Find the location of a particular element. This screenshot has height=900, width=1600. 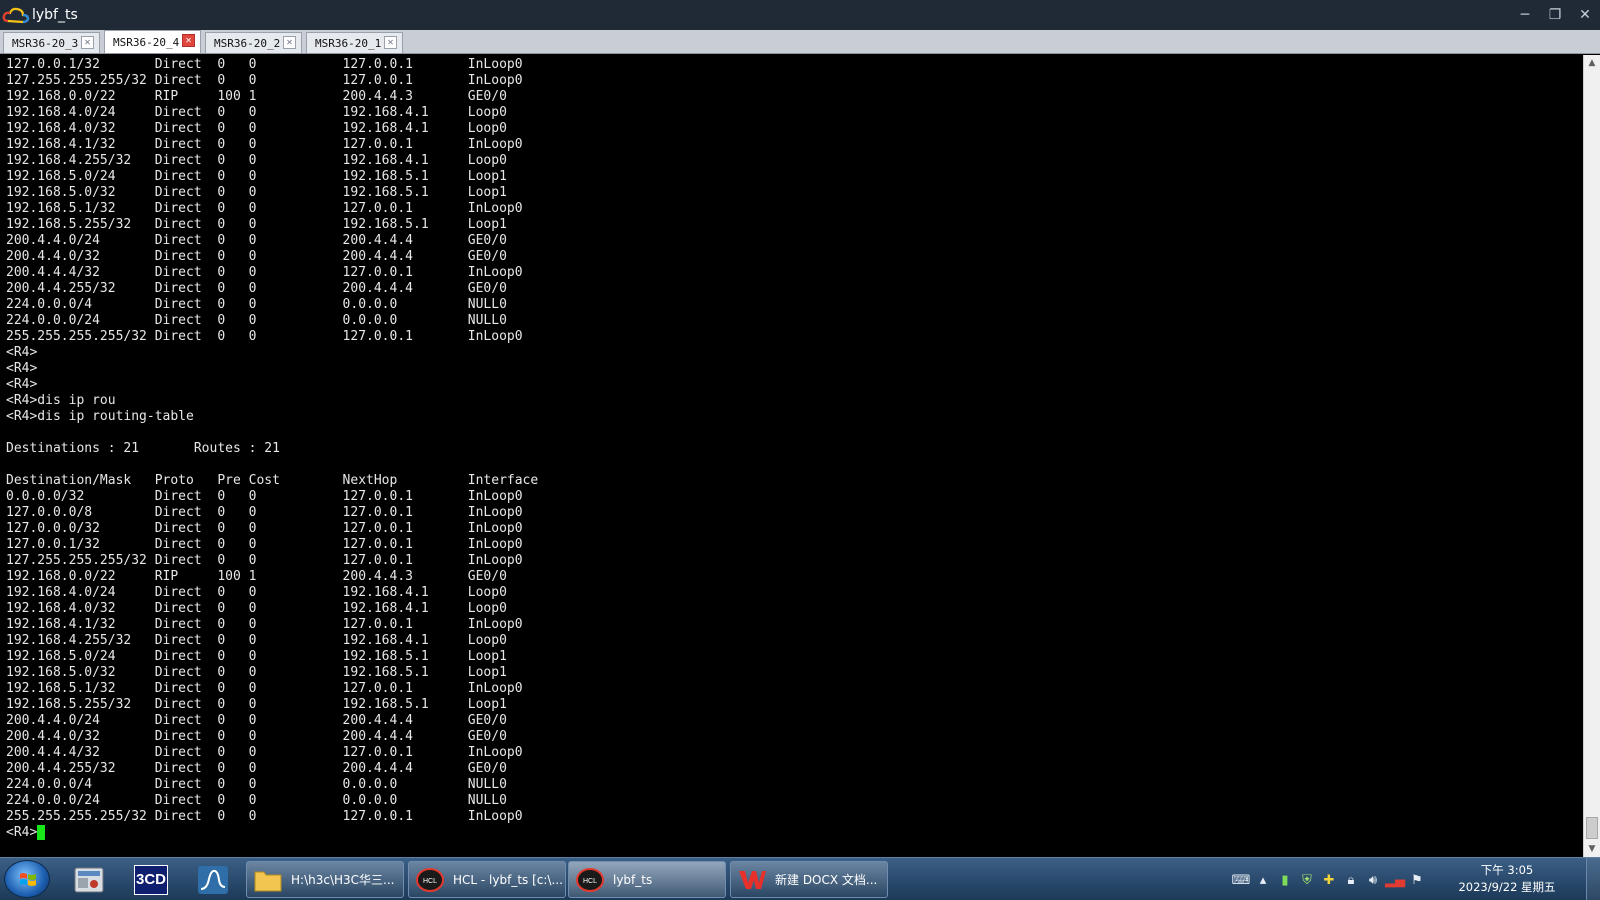

clock-time: 下午 3:05 is located at coordinates (1507, 870).